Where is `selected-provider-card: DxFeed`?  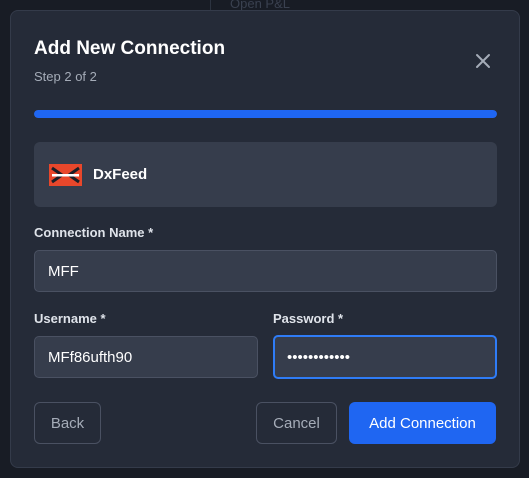 selected-provider-card: DxFeed is located at coordinates (265, 174).